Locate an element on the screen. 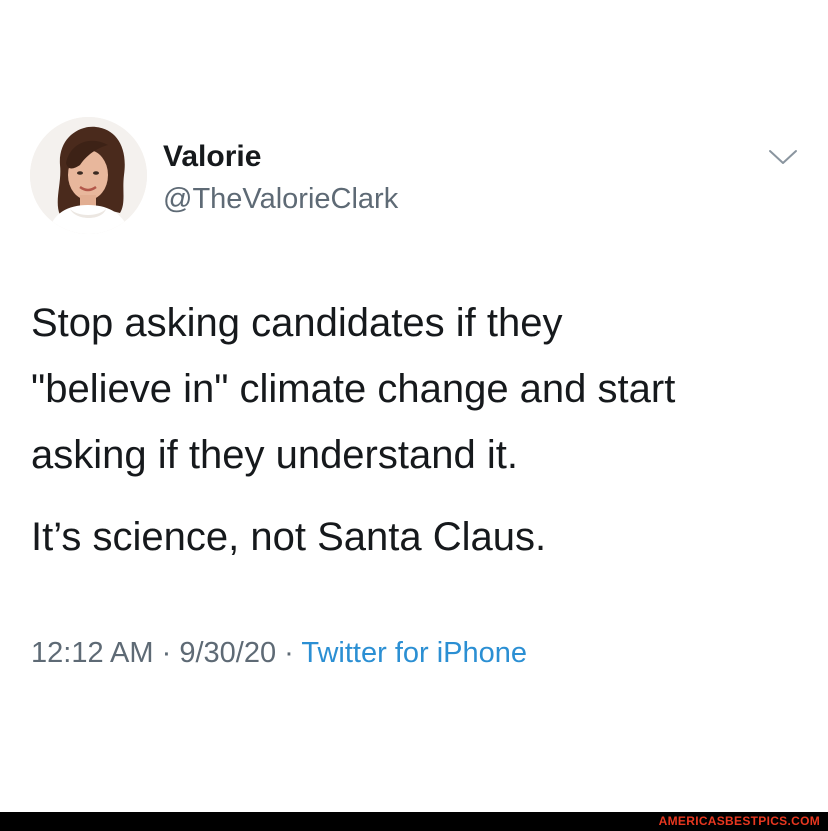  watermark-text: AMERICASBESTPICS.COM is located at coordinates (739, 821).